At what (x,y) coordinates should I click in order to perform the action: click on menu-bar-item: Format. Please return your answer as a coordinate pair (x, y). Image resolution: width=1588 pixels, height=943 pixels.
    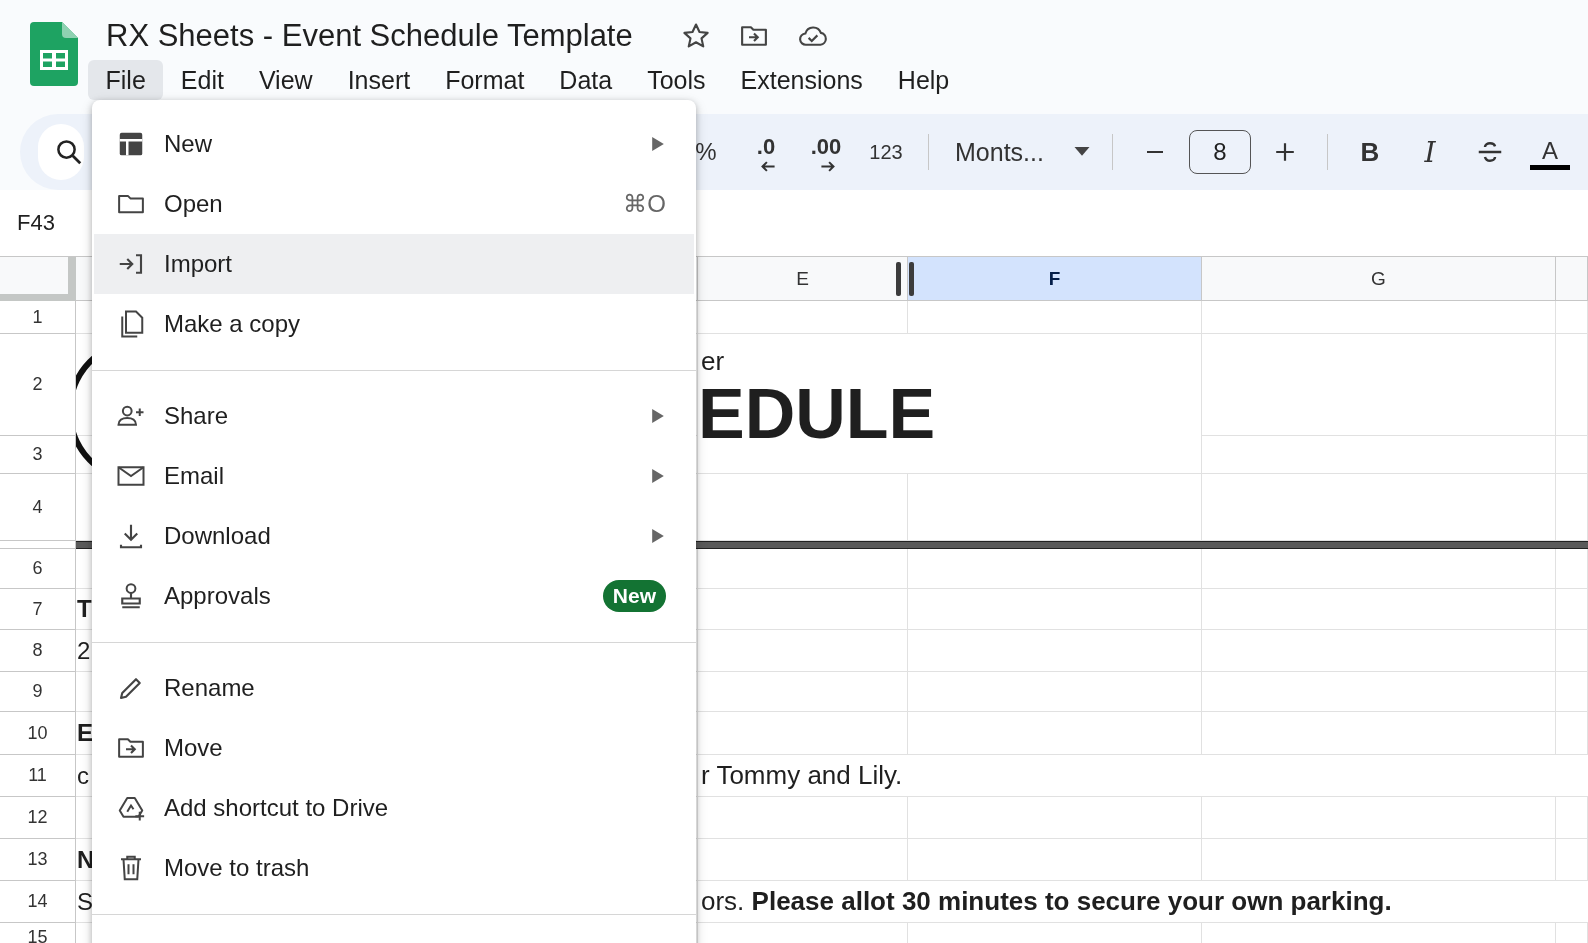
    Looking at the image, I should click on (484, 80).